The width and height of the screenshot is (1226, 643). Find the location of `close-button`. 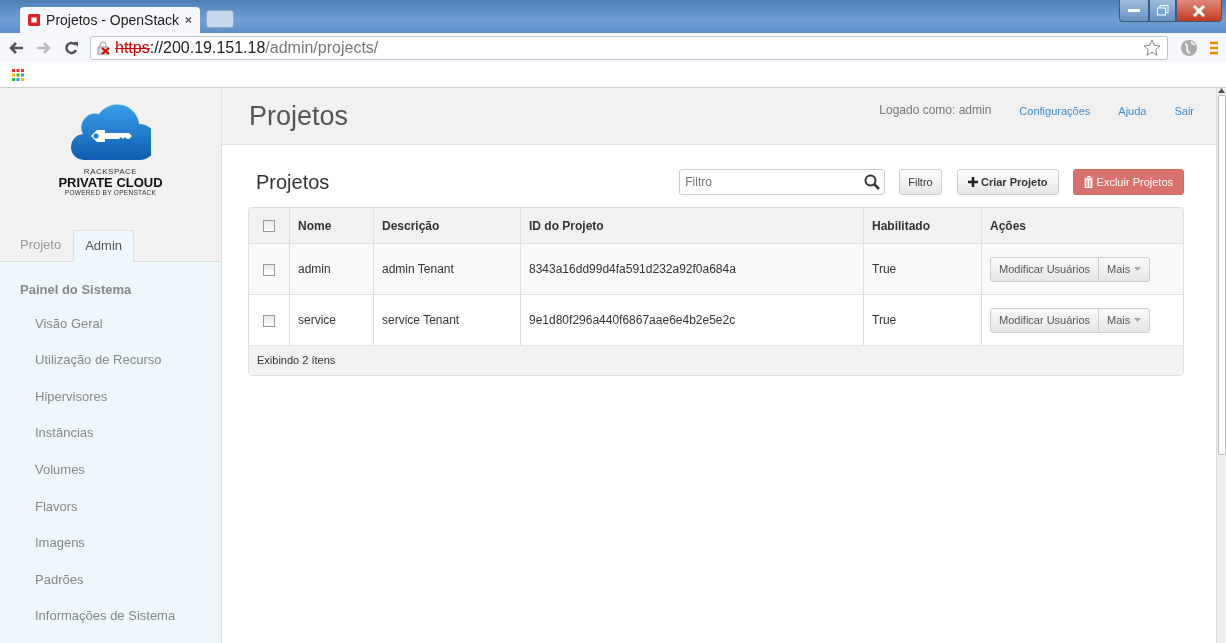

close-button is located at coordinates (1199, 11).